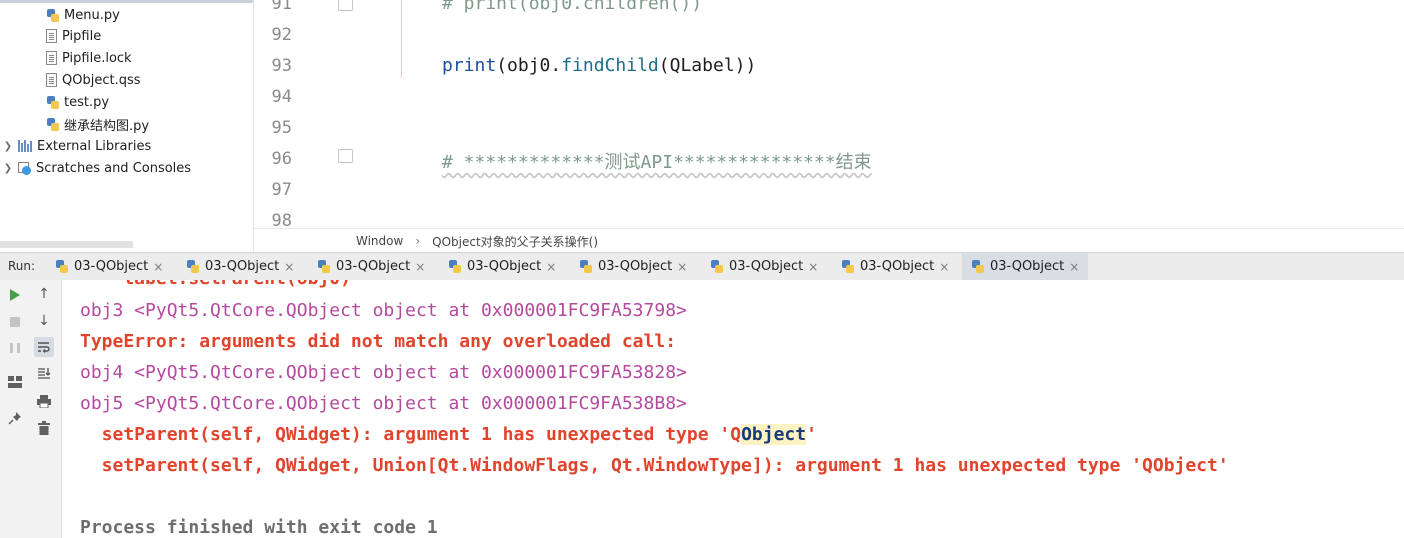 The image size is (1404, 538). What do you see at coordinates (92, 15) in the screenshot?
I see `tree-item-label: Menu.py` at bounding box center [92, 15].